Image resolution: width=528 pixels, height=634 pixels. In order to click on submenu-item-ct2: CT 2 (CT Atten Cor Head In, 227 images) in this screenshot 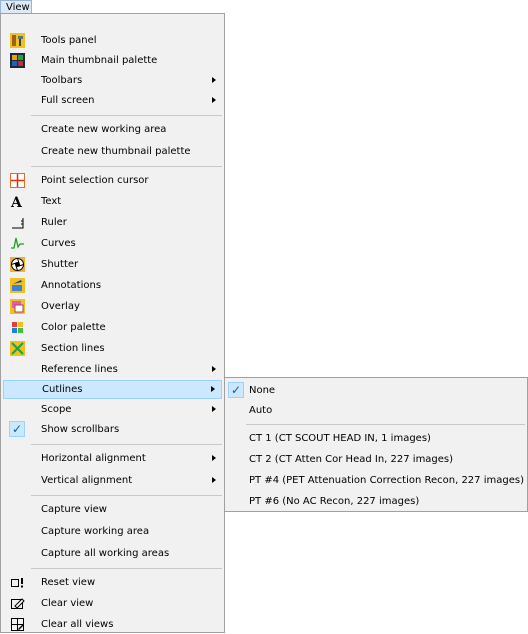, I will do `click(376, 459)`.